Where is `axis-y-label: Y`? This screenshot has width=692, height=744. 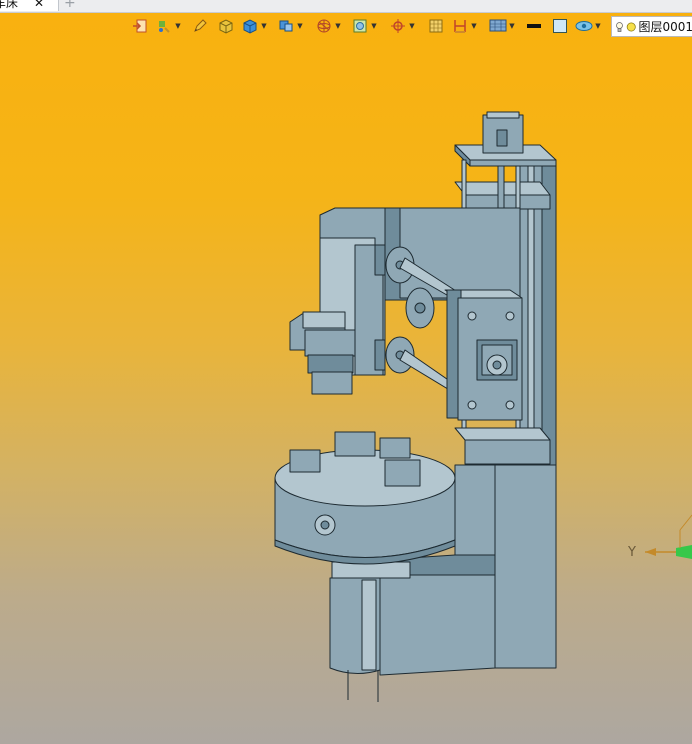
axis-y-label: Y is located at coordinates (632, 552).